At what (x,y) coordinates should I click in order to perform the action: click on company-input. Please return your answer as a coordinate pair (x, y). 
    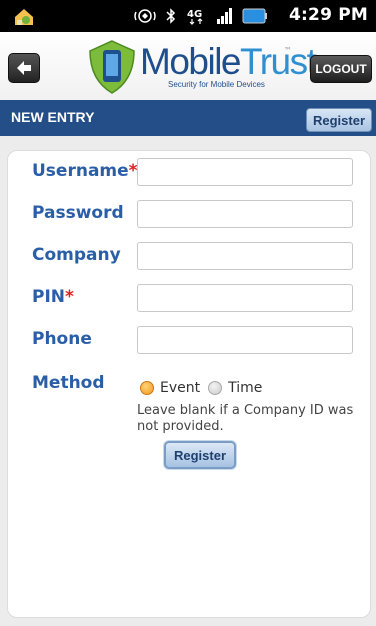
    Looking at the image, I should click on (245, 256).